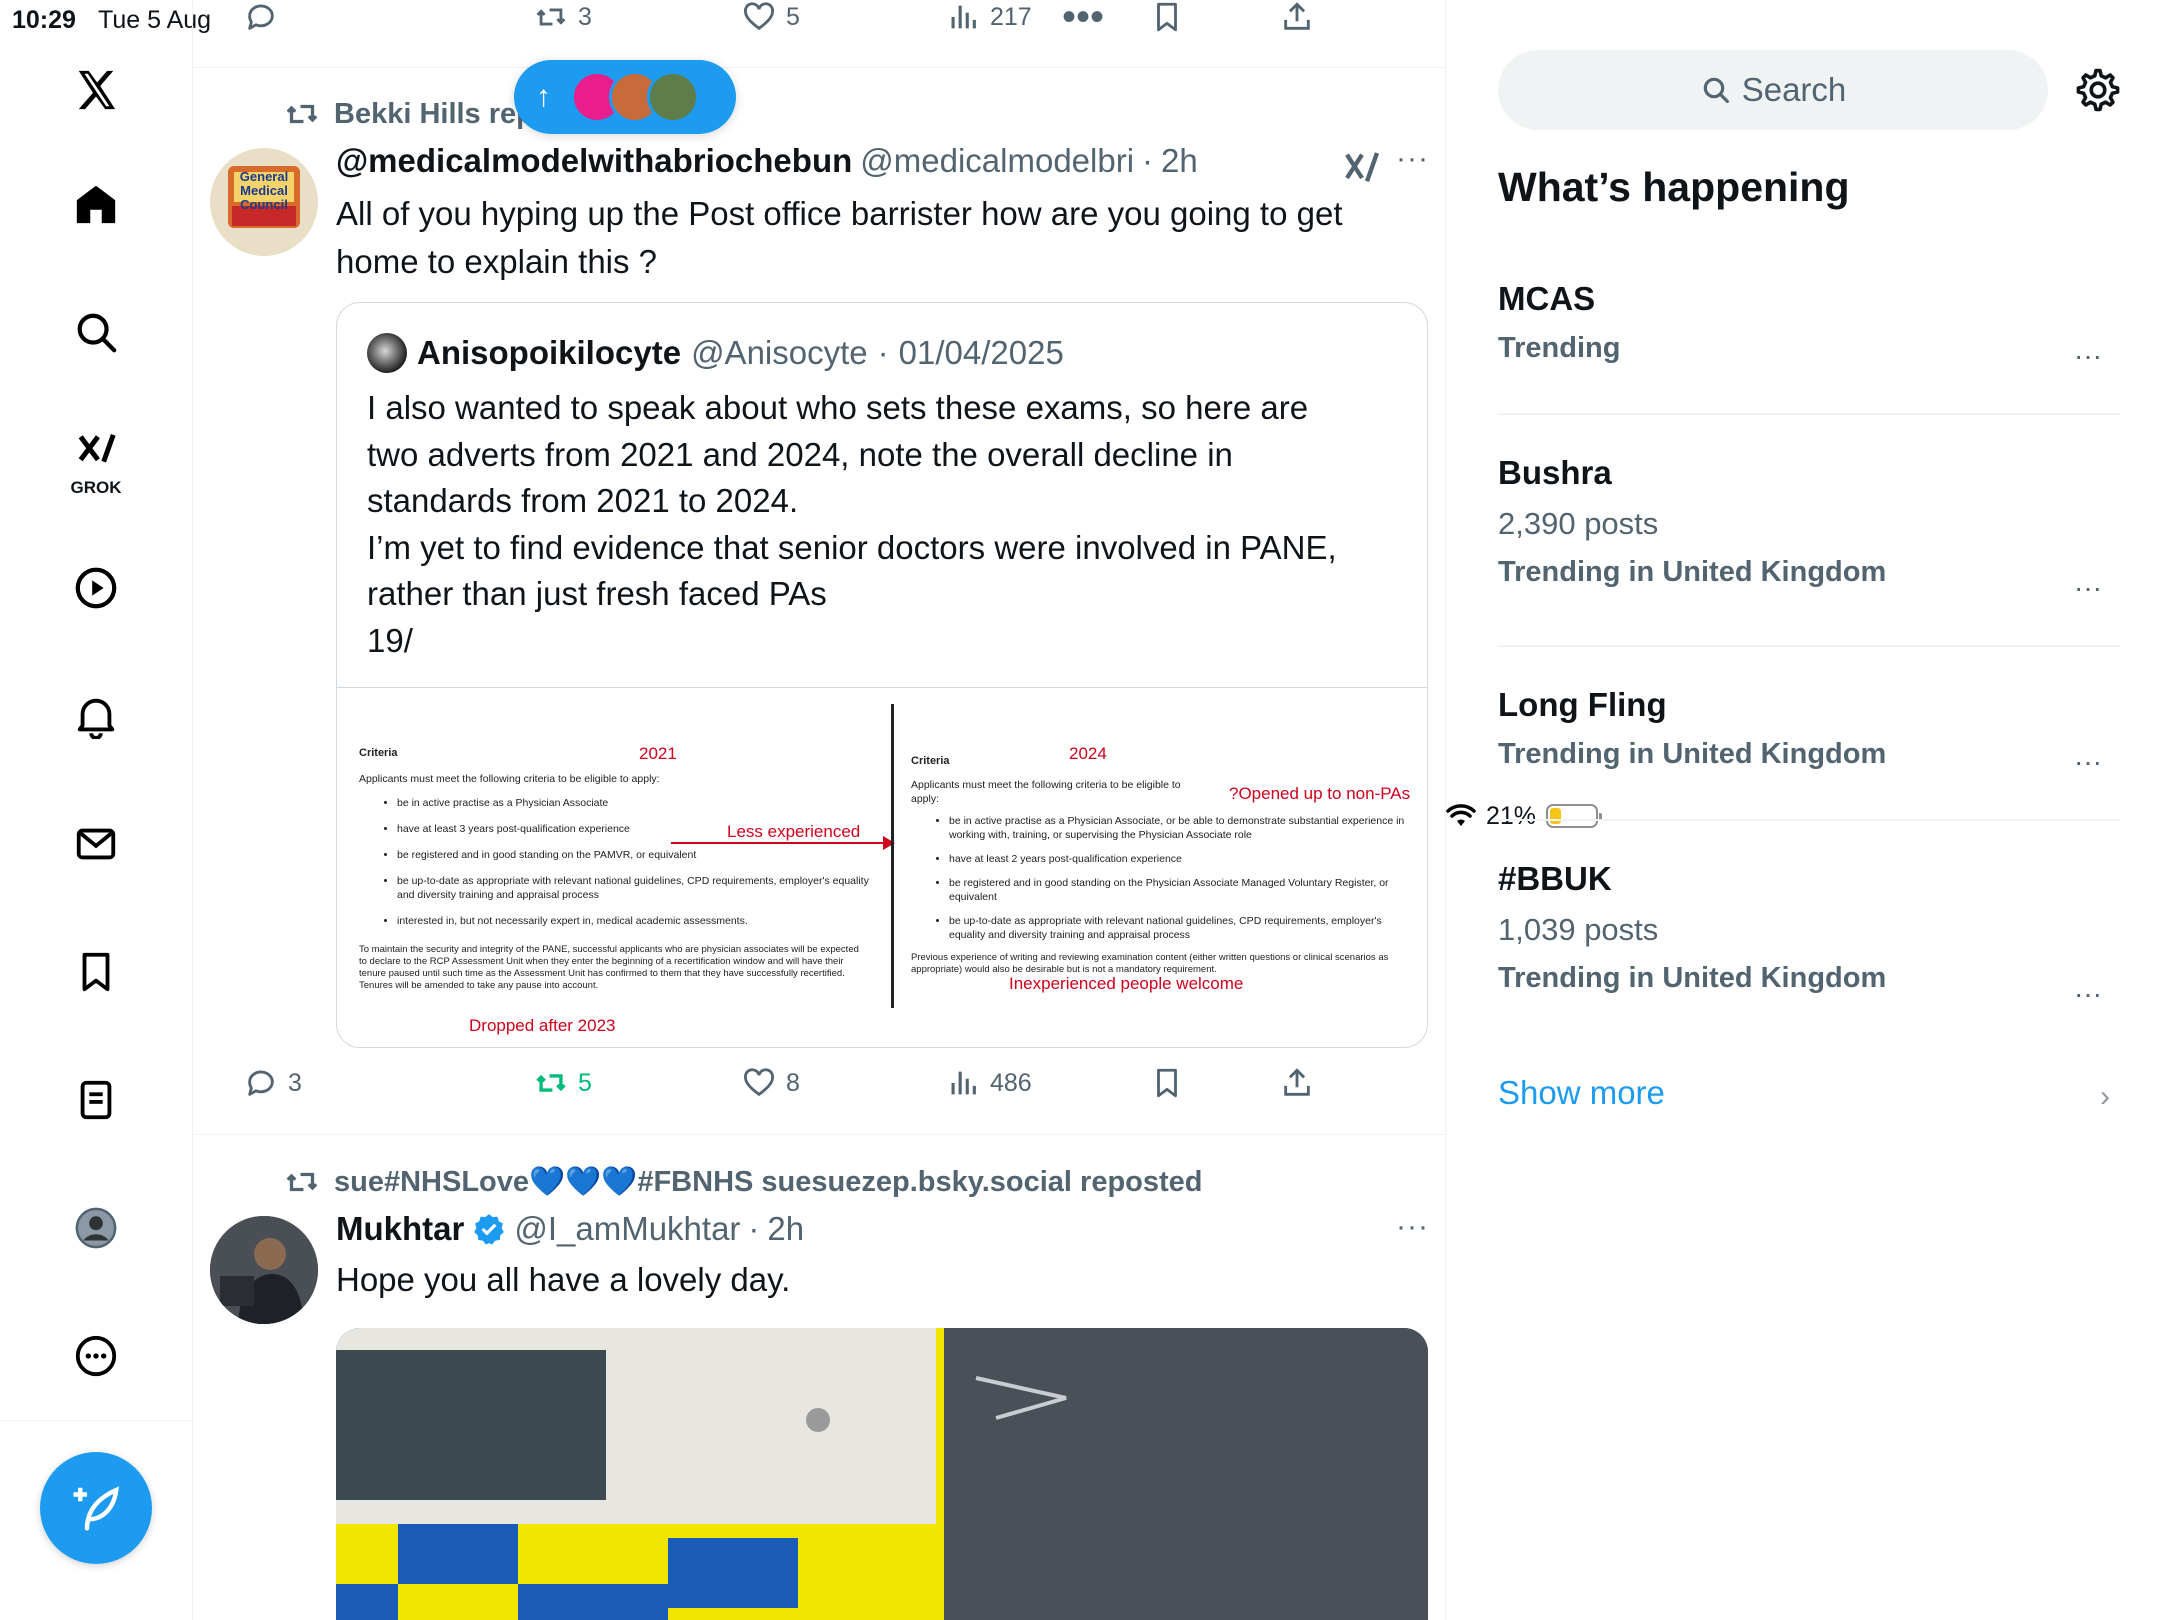 The image size is (2160, 1620). What do you see at coordinates (549, 353) in the screenshot?
I see `quote-author-name: Anisopoikilocyte` at bounding box center [549, 353].